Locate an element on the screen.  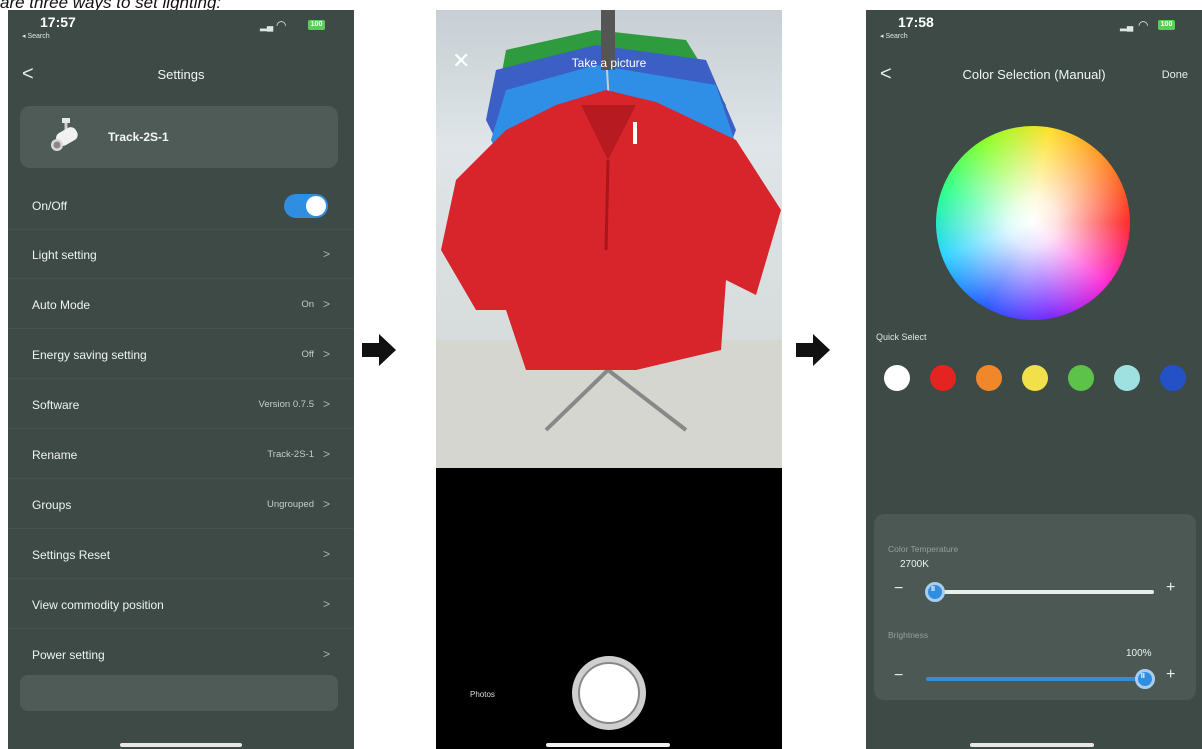
power-toggle is located at coordinates (306, 206).